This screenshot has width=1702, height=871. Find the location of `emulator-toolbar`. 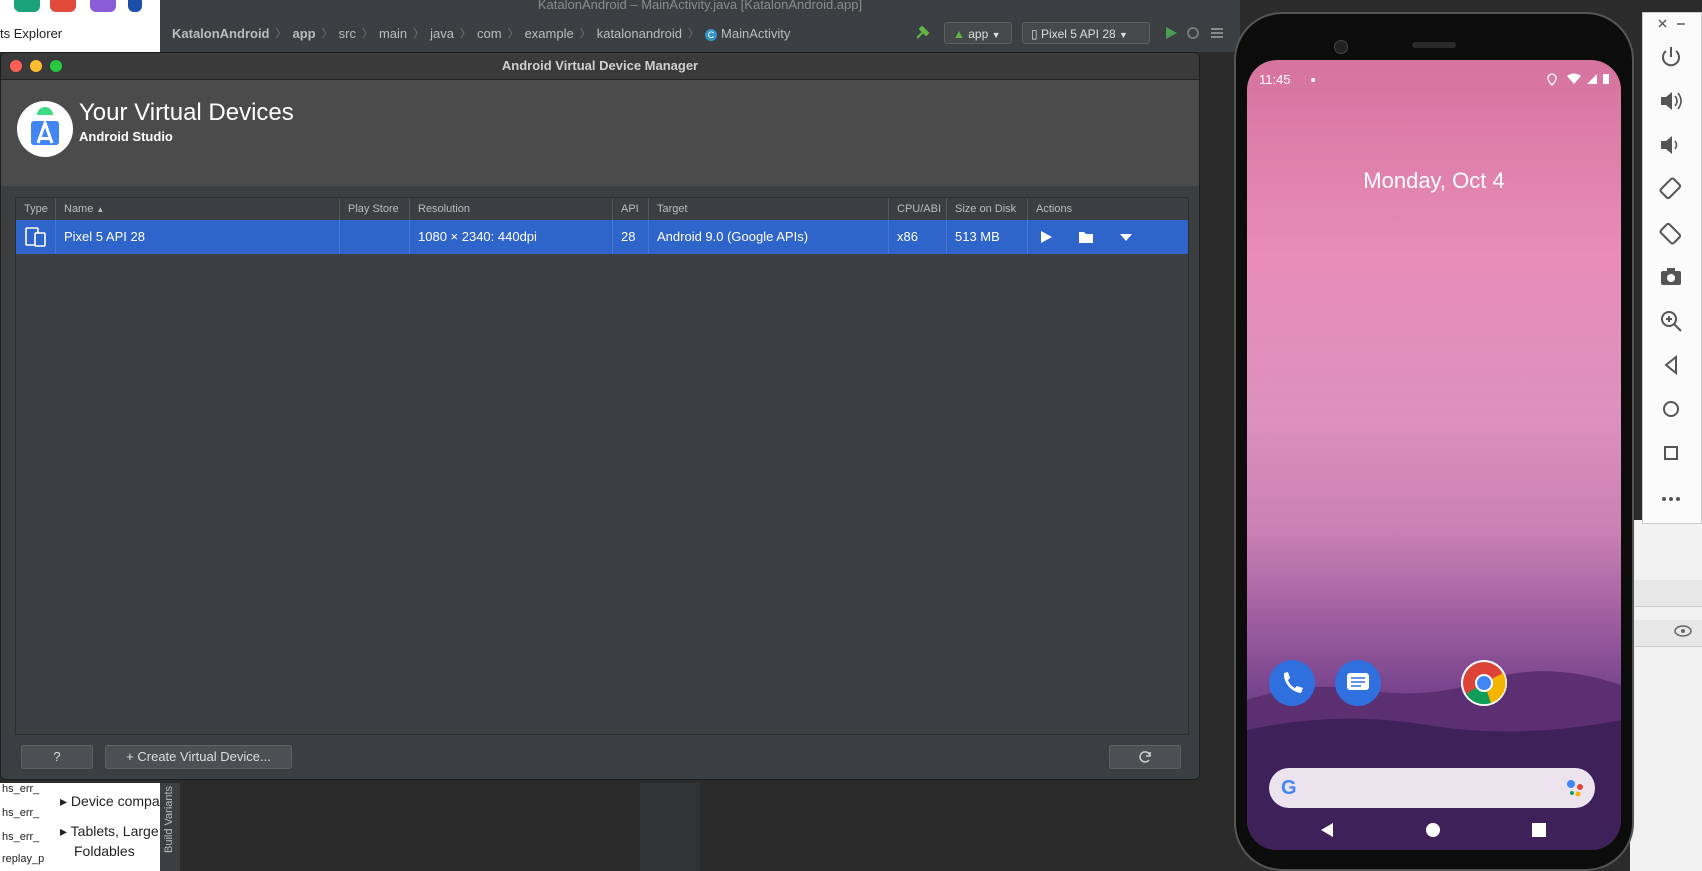

emulator-toolbar is located at coordinates (1672, 268).